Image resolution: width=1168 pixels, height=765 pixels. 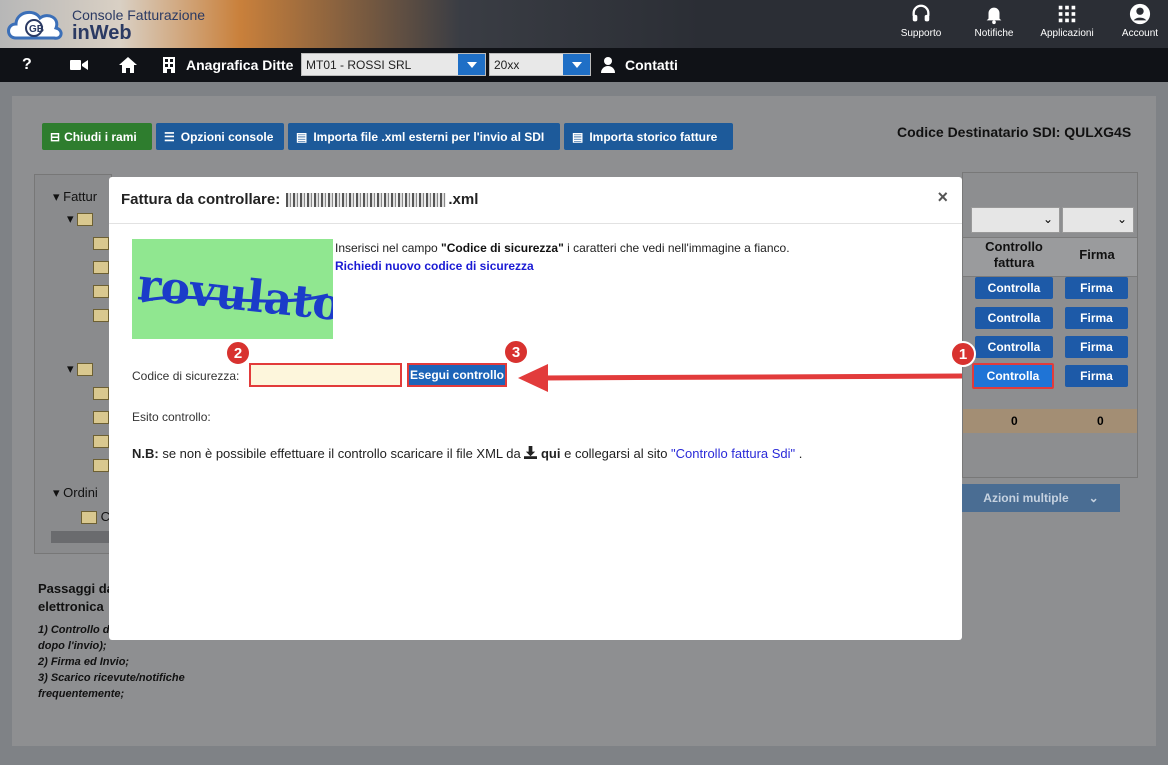 What do you see at coordinates (963, 354) in the screenshot?
I see `step-badge-1: 1` at bounding box center [963, 354].